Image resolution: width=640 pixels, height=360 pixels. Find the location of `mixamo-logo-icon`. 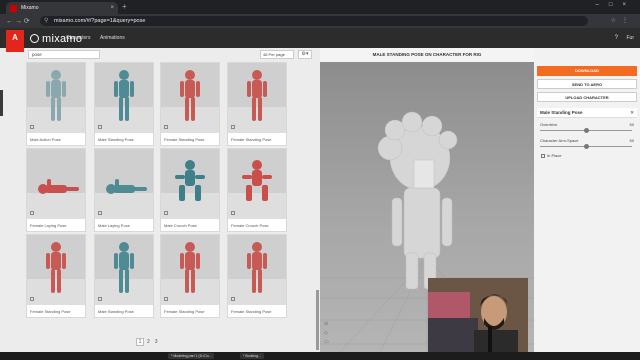

mixamo-logo-icon is located at coordinates (34, 38).